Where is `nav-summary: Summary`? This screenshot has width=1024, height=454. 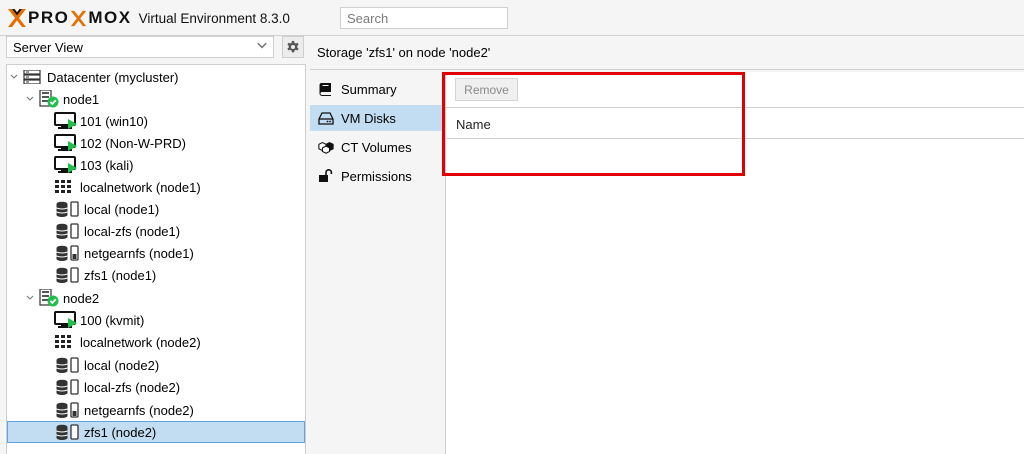
nav-summary: Summary is located at coordinates (376, 89).